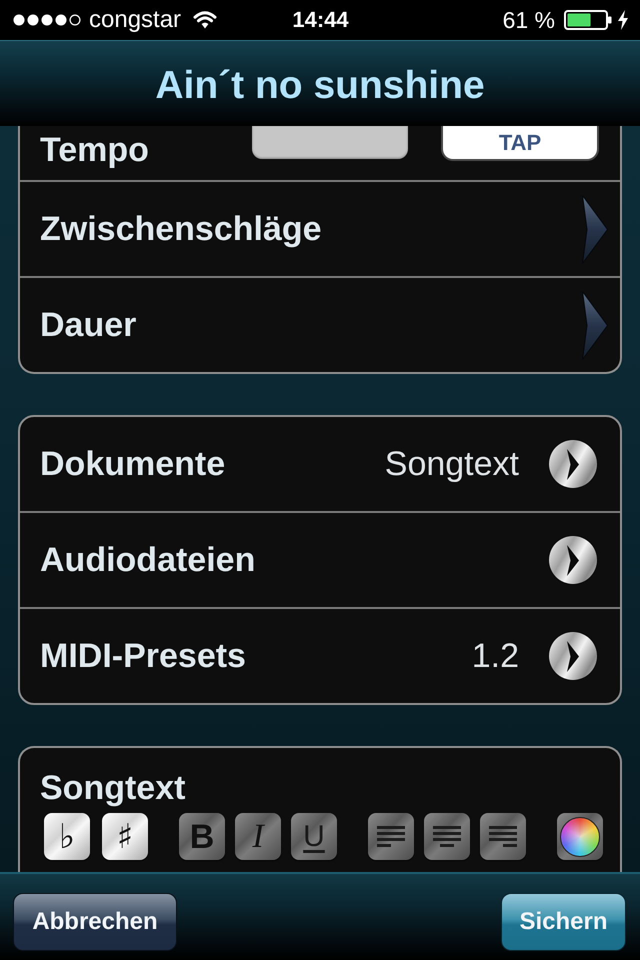  What do you see at coordinates (320, 86) in the screenshot?
I see `screen-title: Ain´t no sunshine` at bounding box center [320, 86].